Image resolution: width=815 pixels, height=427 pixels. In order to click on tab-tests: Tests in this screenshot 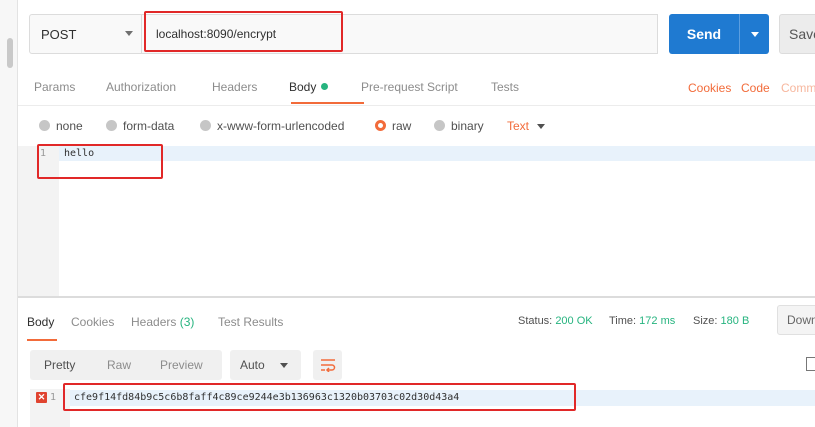, I will do `click(505, 87)`.